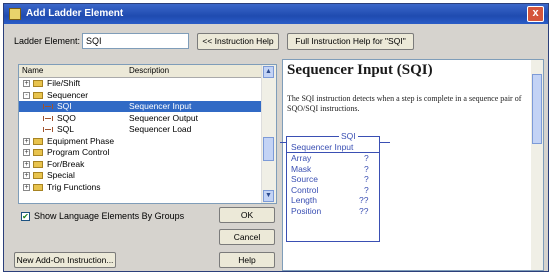 Image resolution: width=552 pixels, height=275 pixels. What do you see at coordinates (306, 210) in the screenshot?
I see `block-param-label: Position` at bounding box center [306, 210].